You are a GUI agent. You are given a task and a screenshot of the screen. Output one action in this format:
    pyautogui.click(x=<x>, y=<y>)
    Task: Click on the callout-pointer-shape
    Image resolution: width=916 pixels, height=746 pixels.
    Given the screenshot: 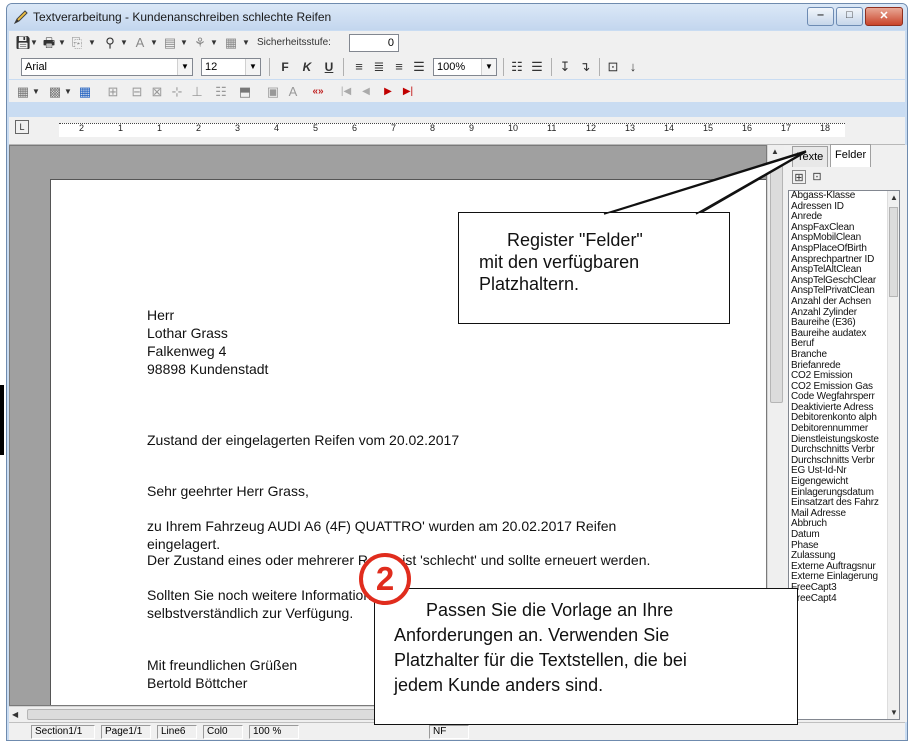 What is the action you would take?
    pyautogui.click(x=704, y=183)
    